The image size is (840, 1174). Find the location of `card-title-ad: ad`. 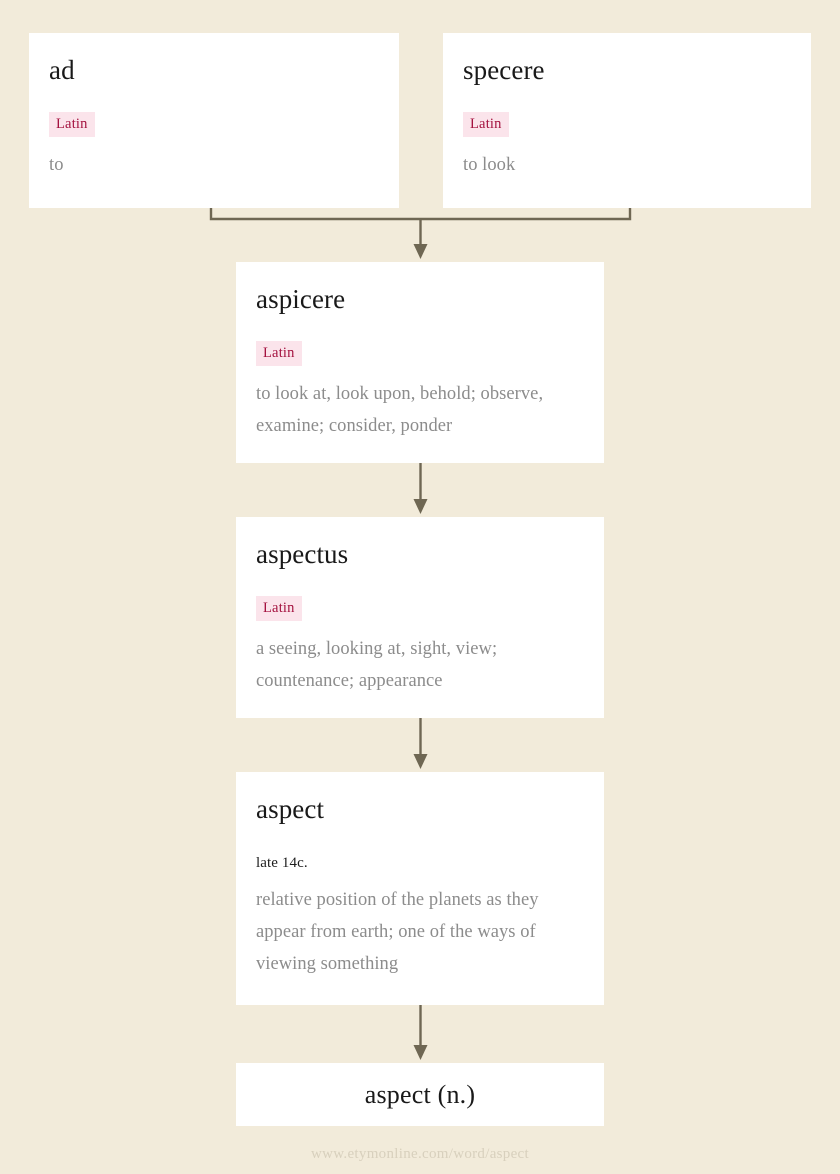

card-title-ad: ad is located at coordinates (62, 70).